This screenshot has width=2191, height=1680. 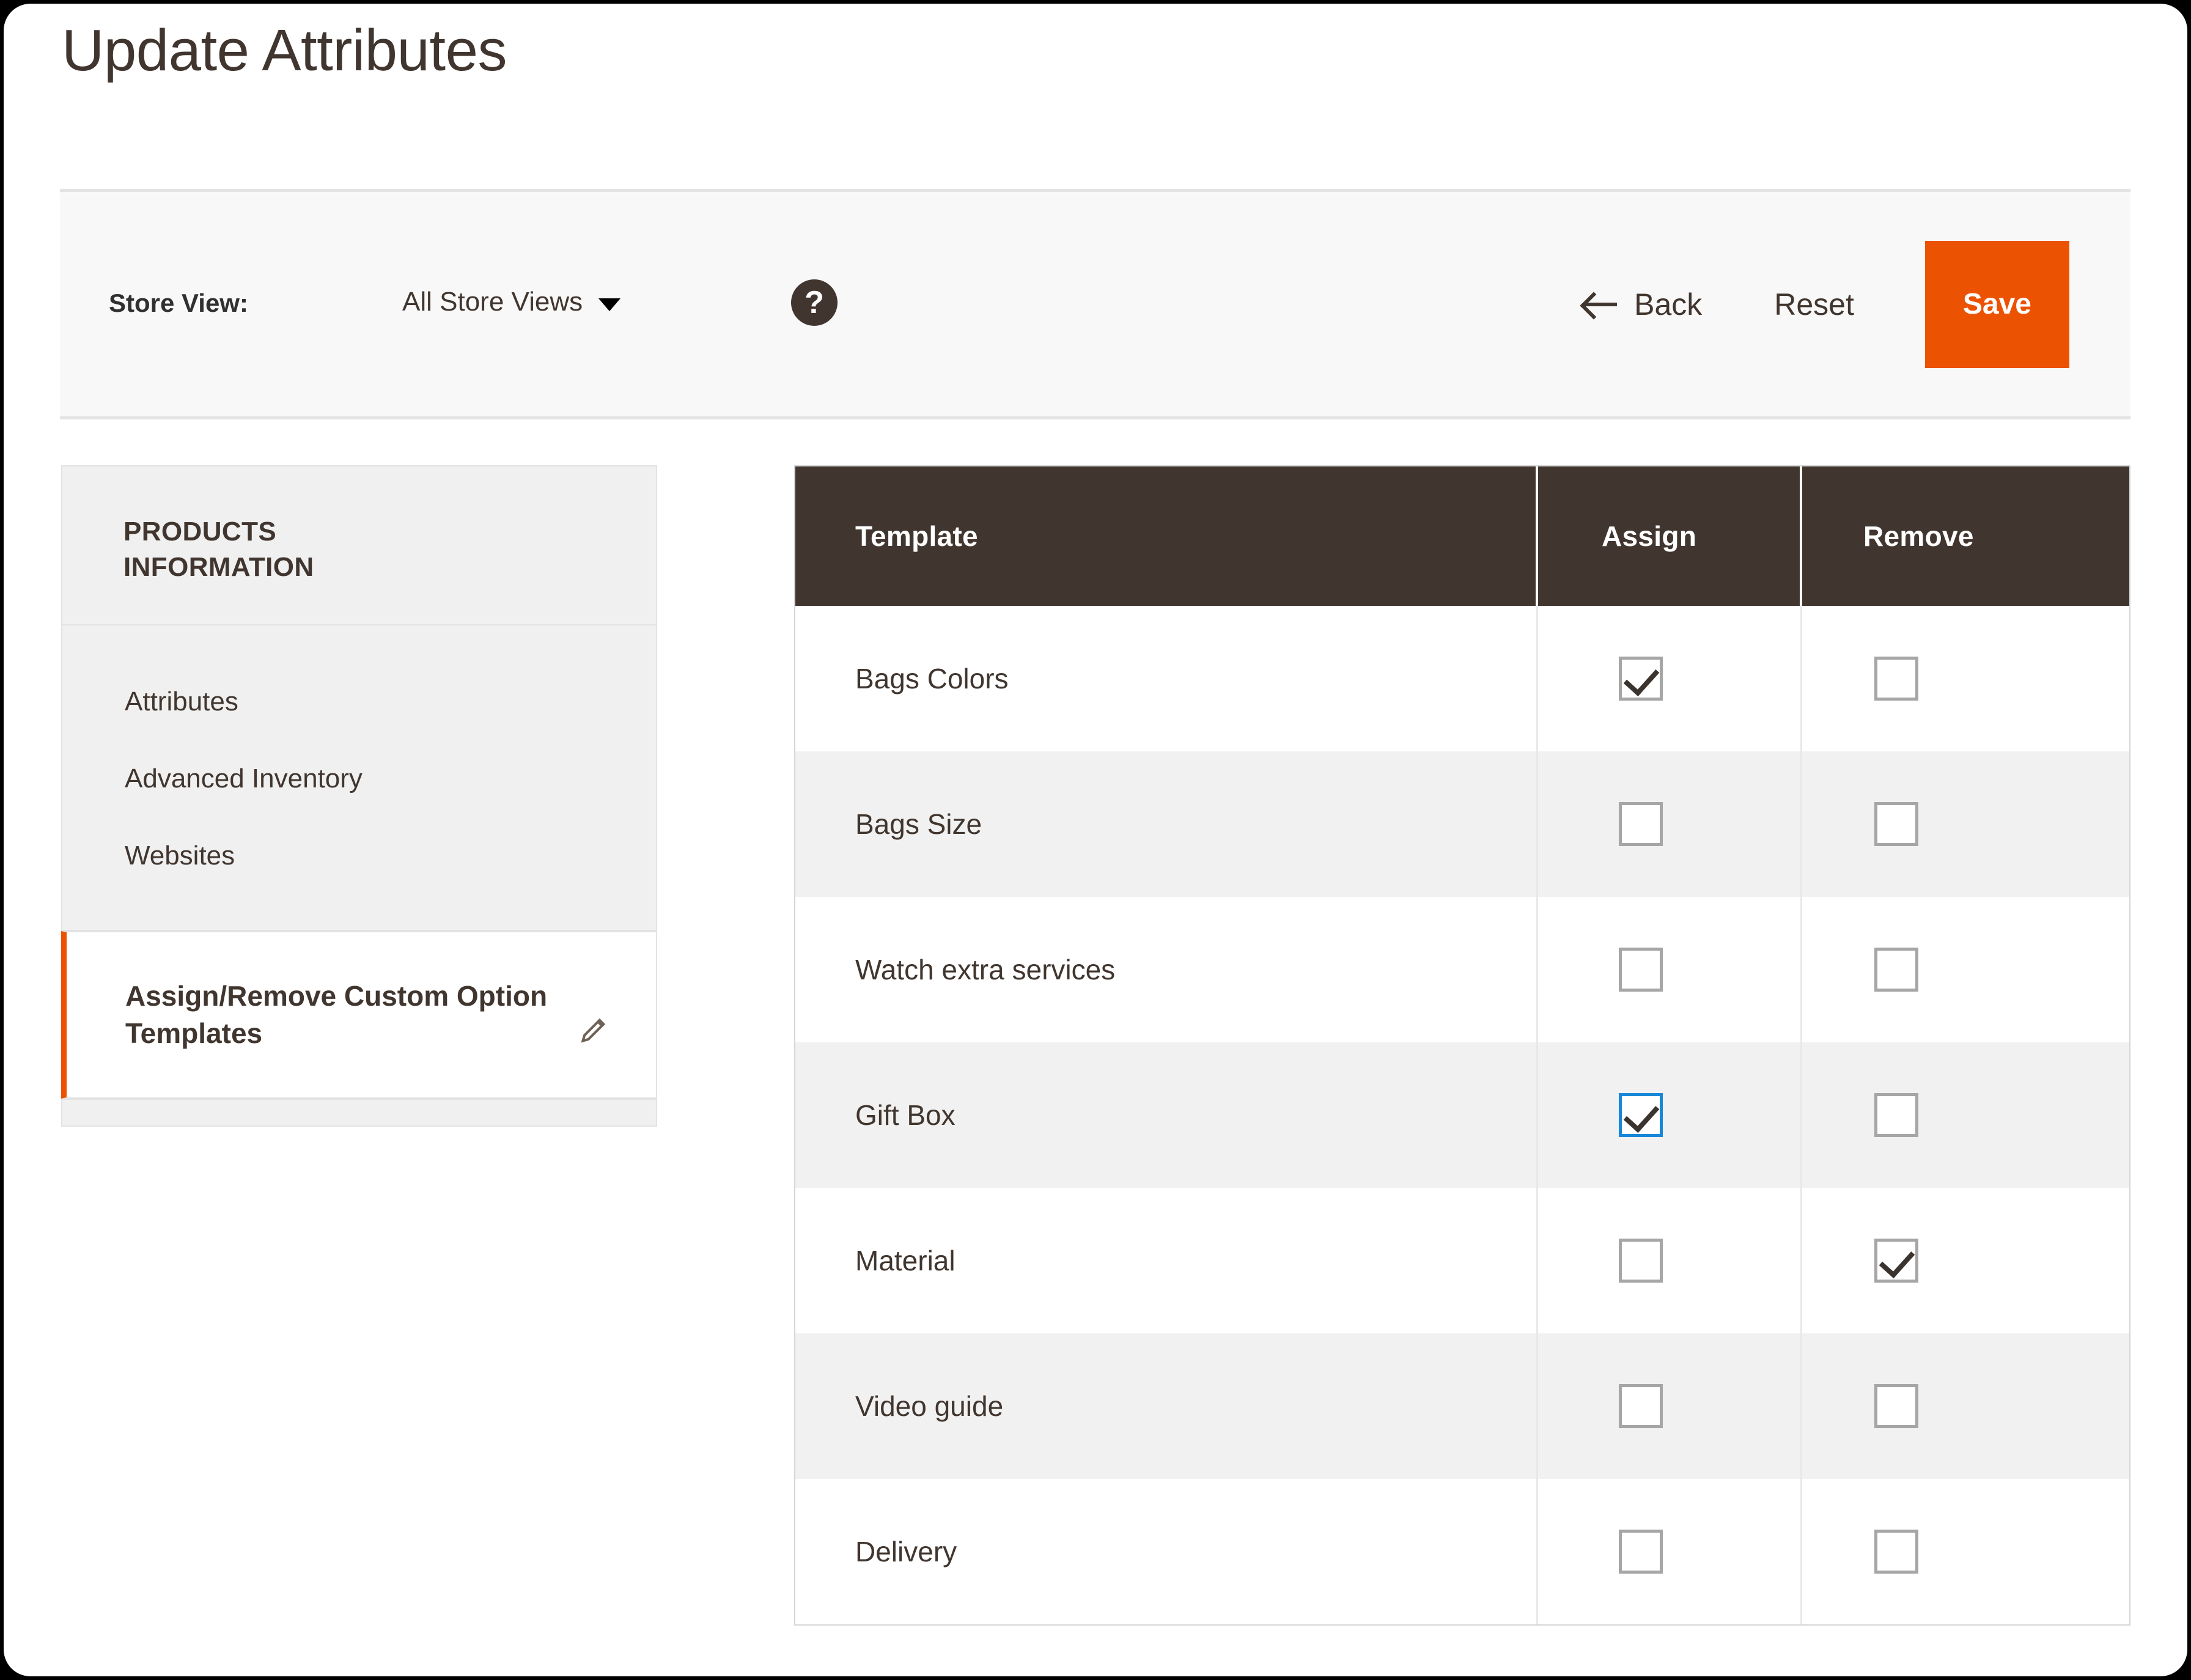 I want to click on table-row: Bags Colors, so click(x=1462, y=678).